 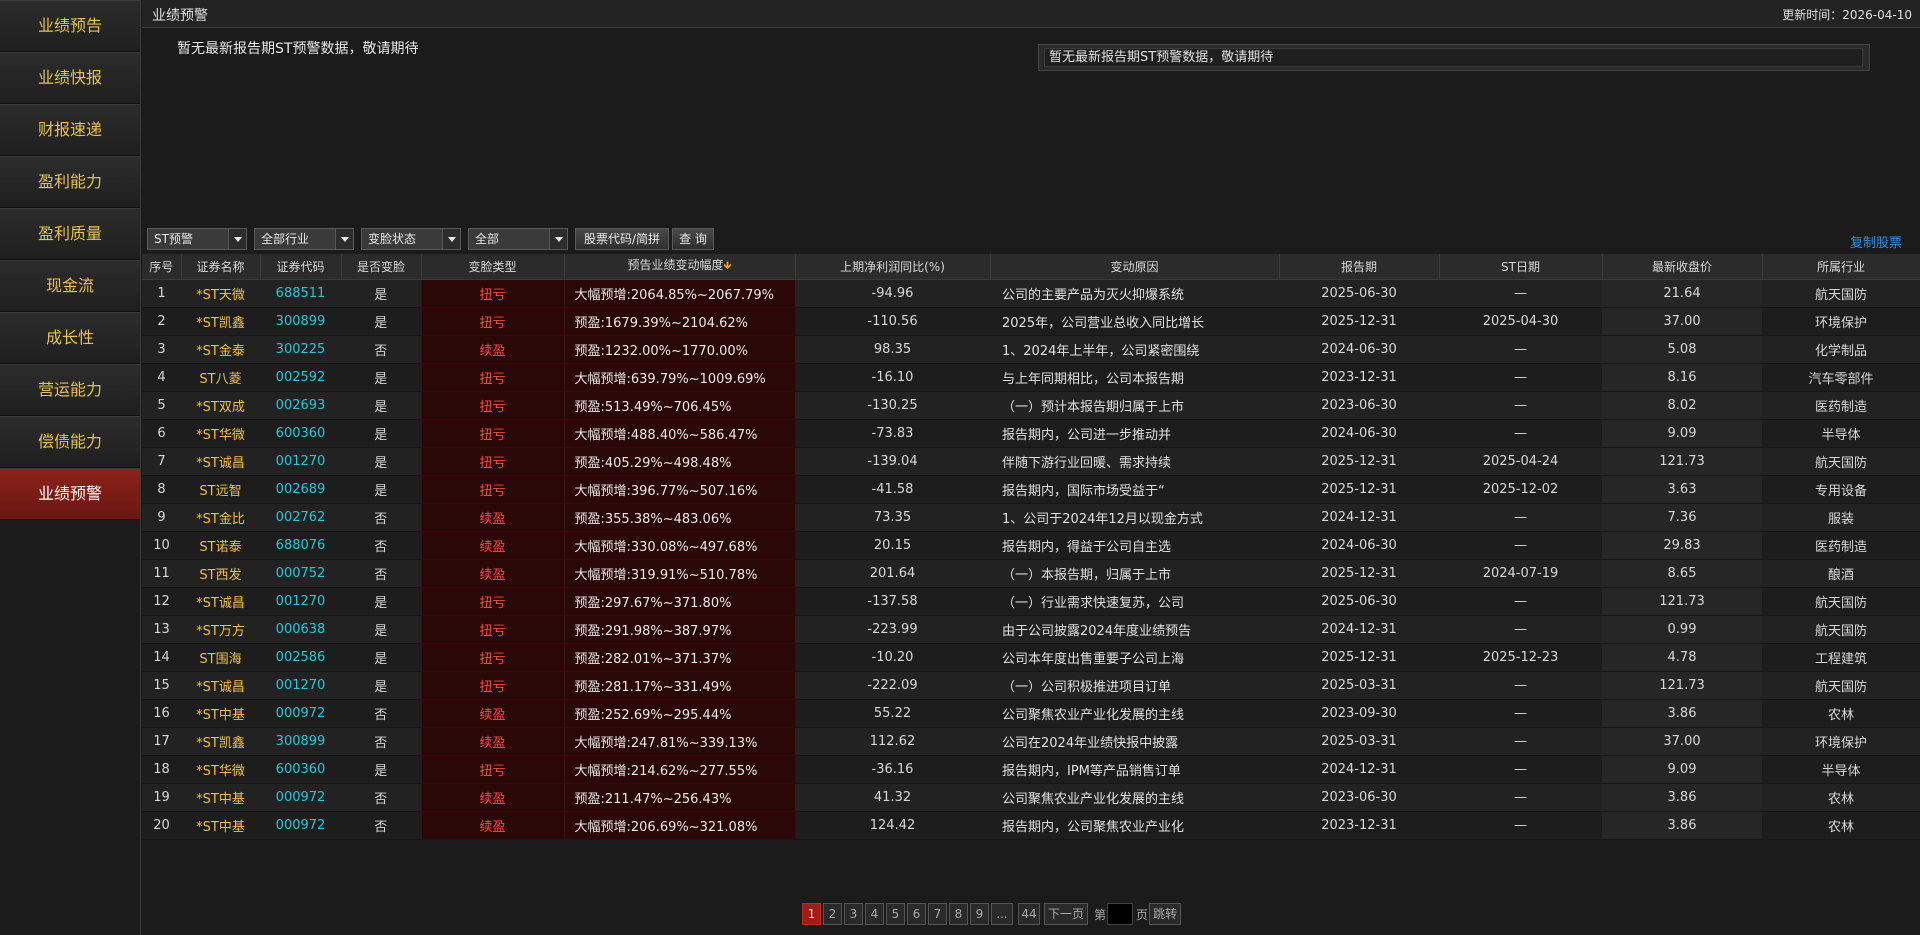 What do you see at coordinates (197, 239) in the screenshot?
I see `st-warning-select: ST预警` at bounding box center [197, 239].